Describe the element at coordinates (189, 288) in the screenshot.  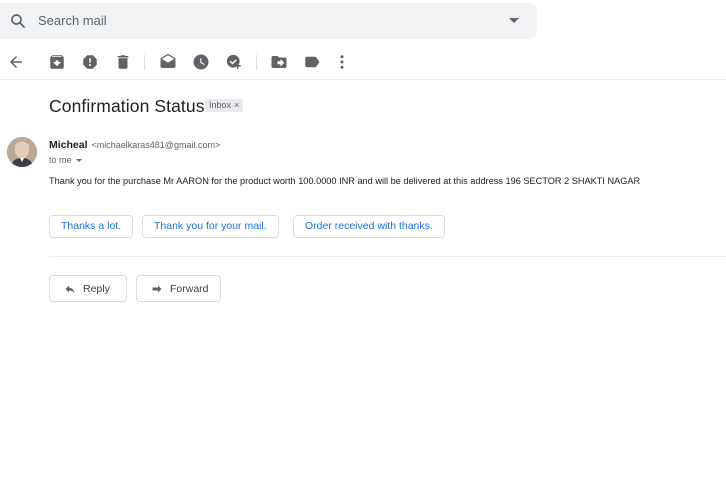
I see `forward-label: Forward` at that location.